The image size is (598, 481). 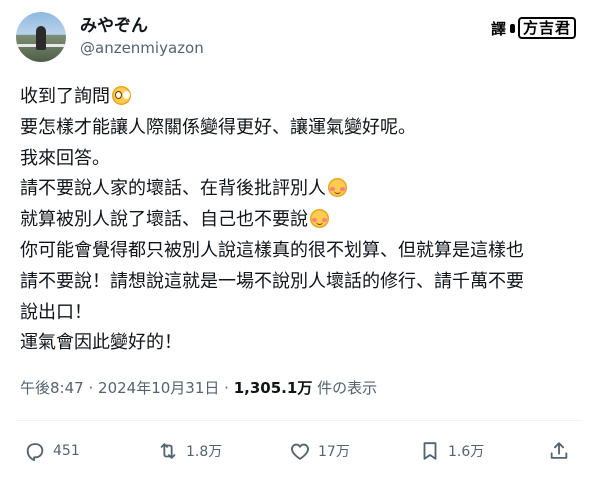 I want to click on retweet-button: 1.8万, so click(x=189, y=451).